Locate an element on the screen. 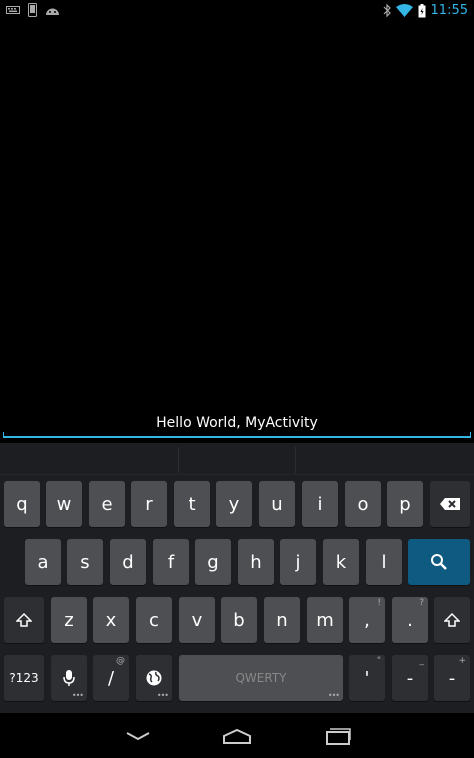 The image size is (474, 758). language-key: ••• is located at coordinates (154, 678).